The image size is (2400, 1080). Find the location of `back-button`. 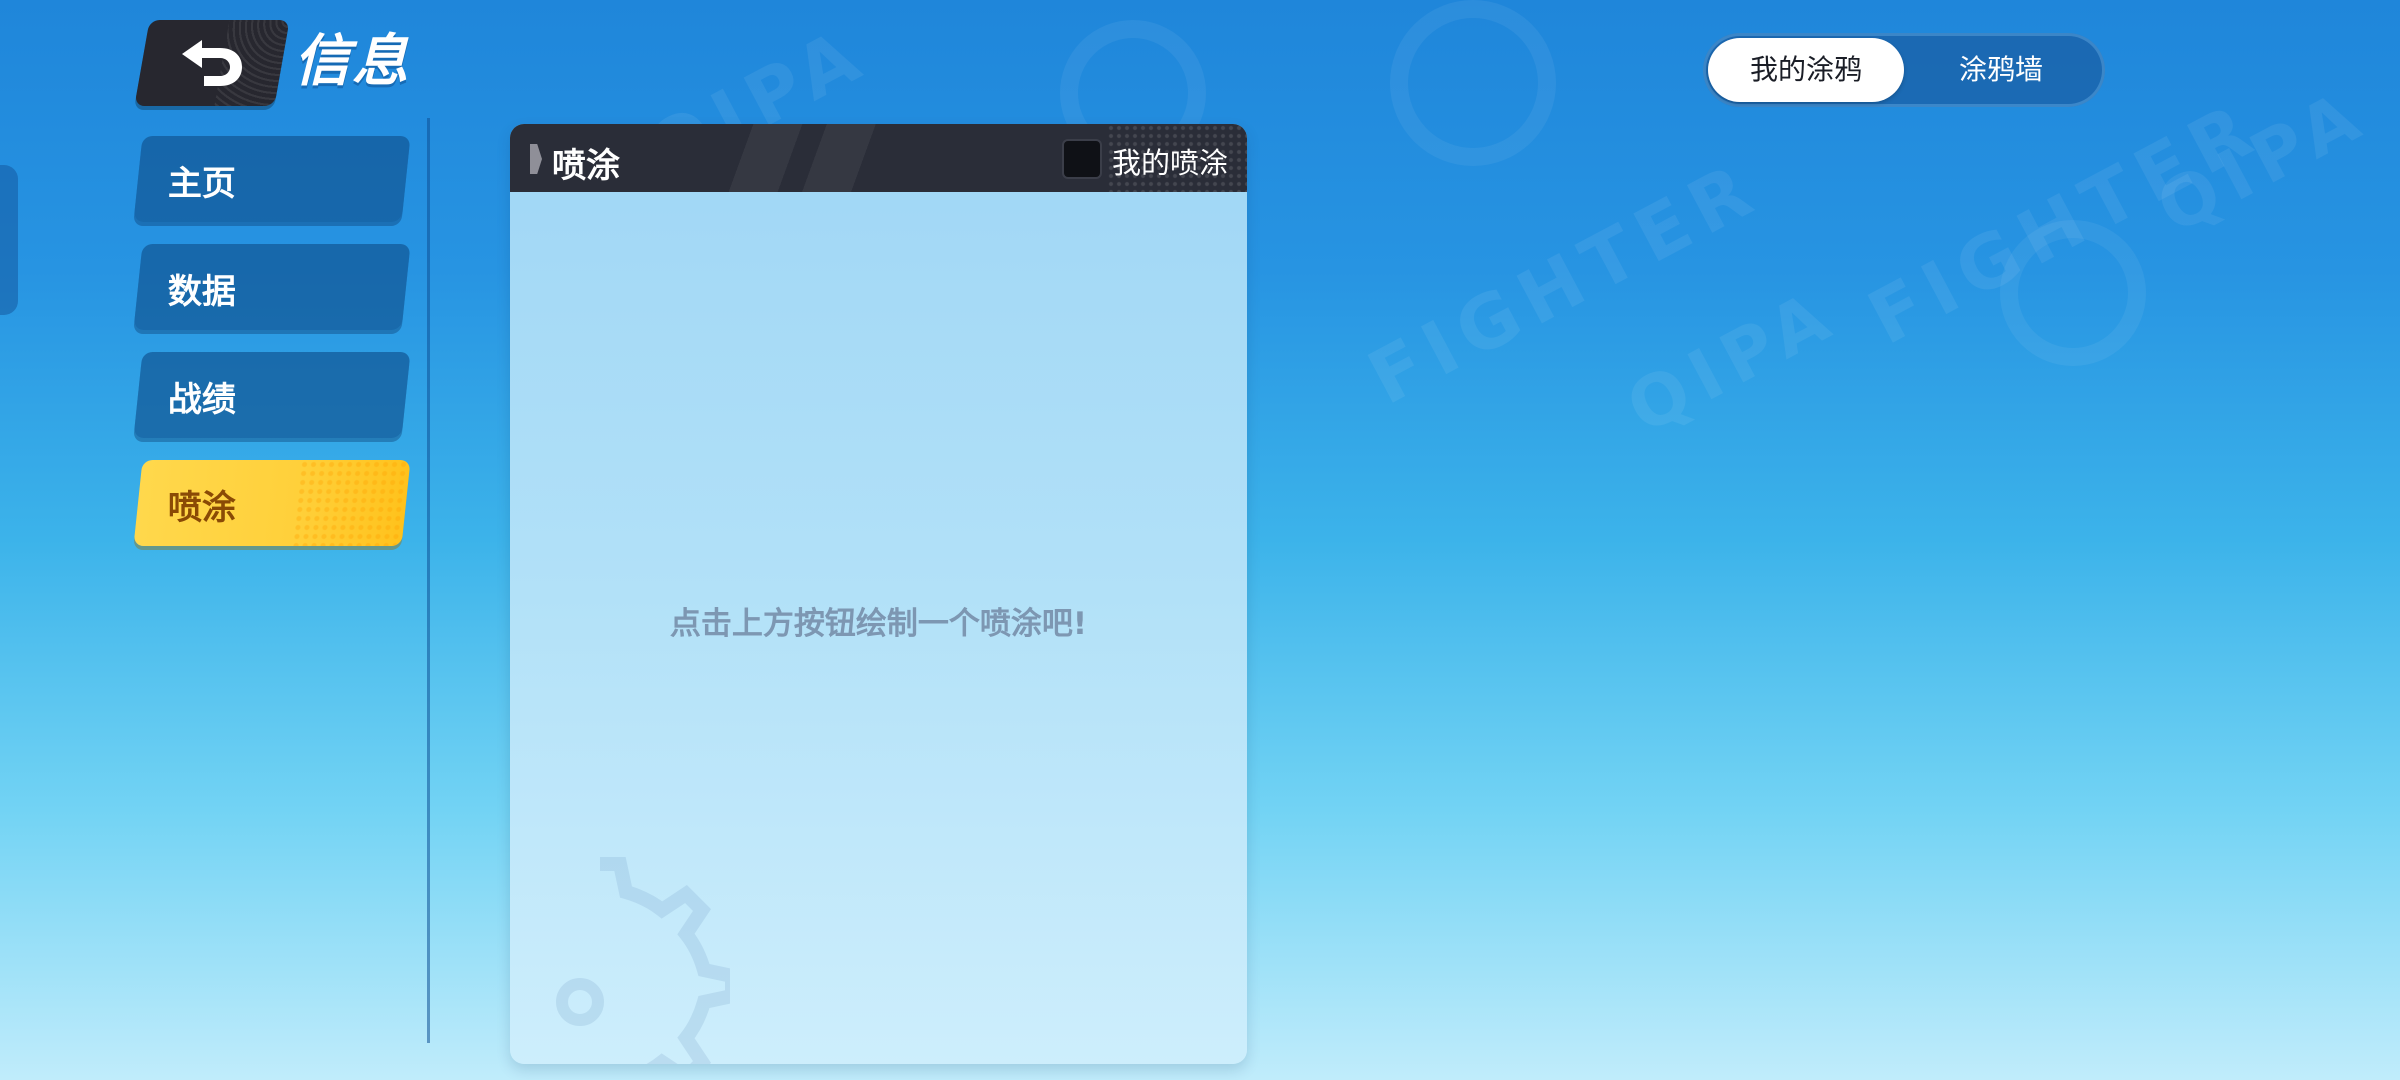

back-button is located at coordinates (212, 63).